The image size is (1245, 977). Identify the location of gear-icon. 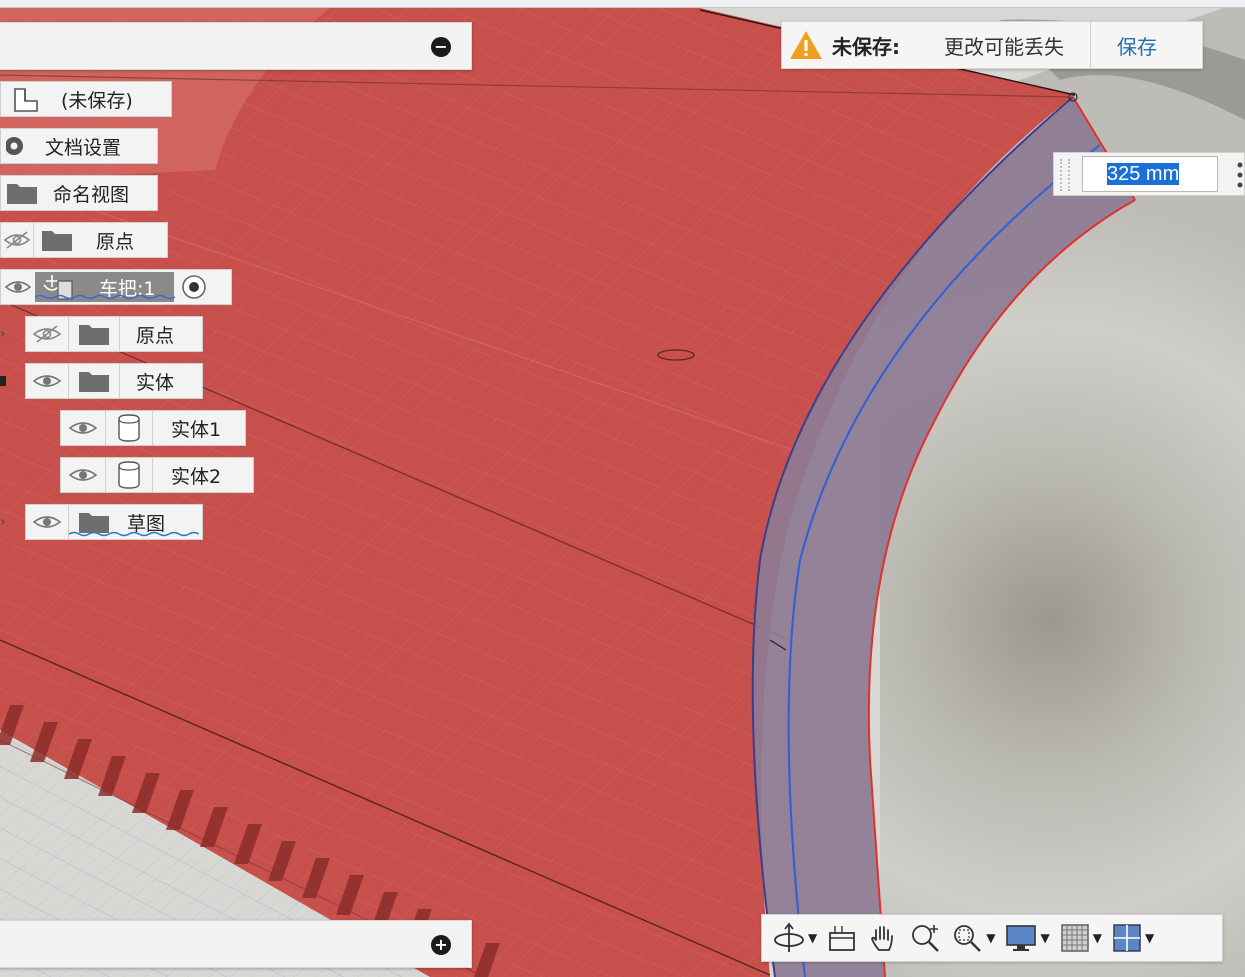
(18, 146).